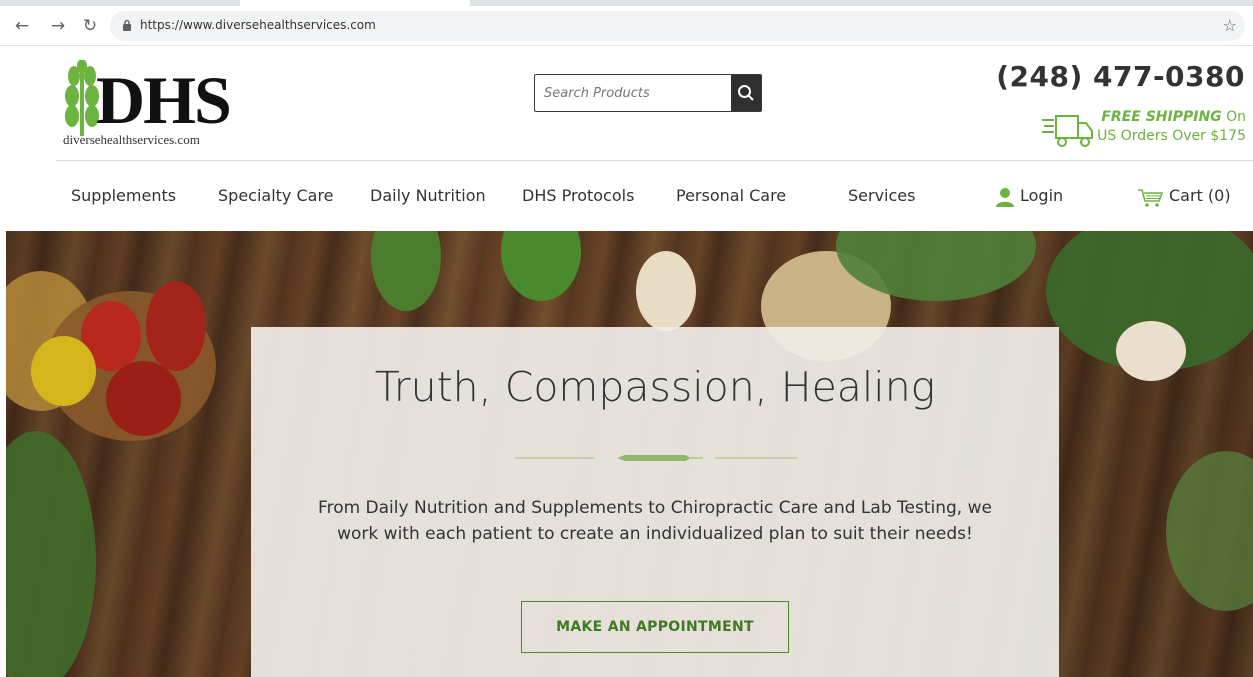 This screenshot has height=677, width=1253. I want to click on site-logo: DHS diversehealthservices.com, so click(156, 105).